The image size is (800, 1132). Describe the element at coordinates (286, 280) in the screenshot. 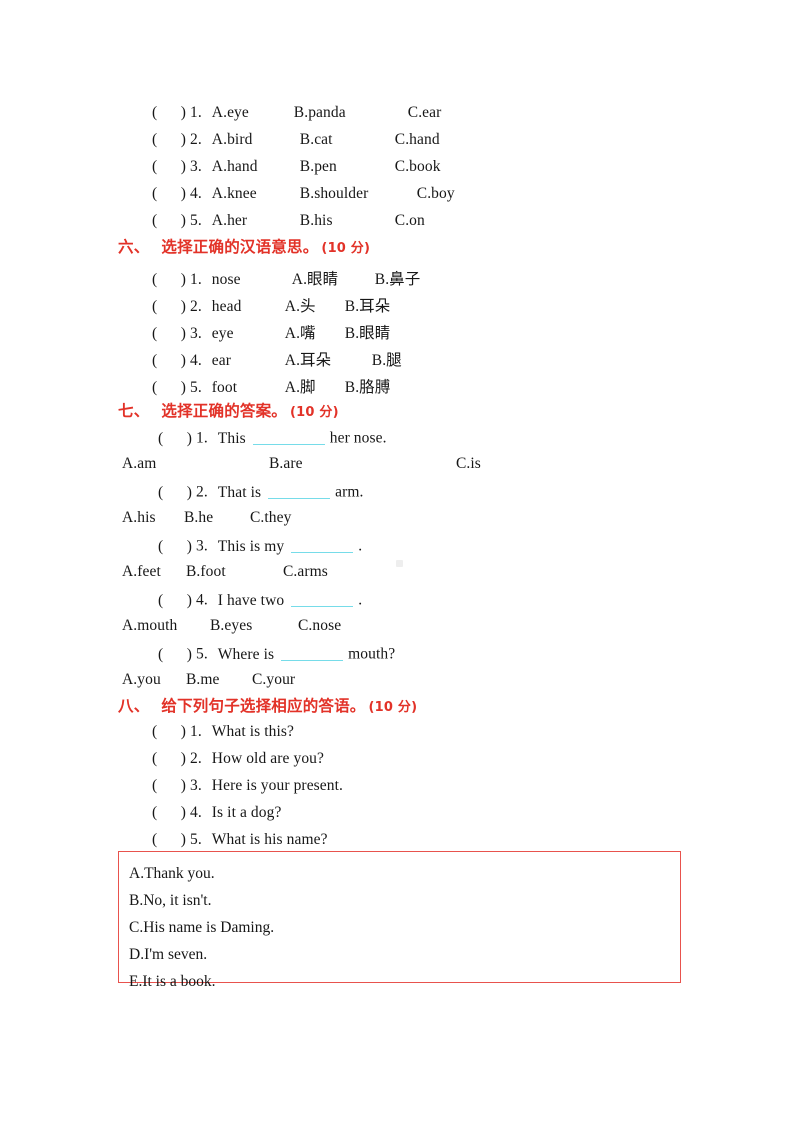

I see `choice-row: 1. nose A.眼睛 B.鼻子` at that location.